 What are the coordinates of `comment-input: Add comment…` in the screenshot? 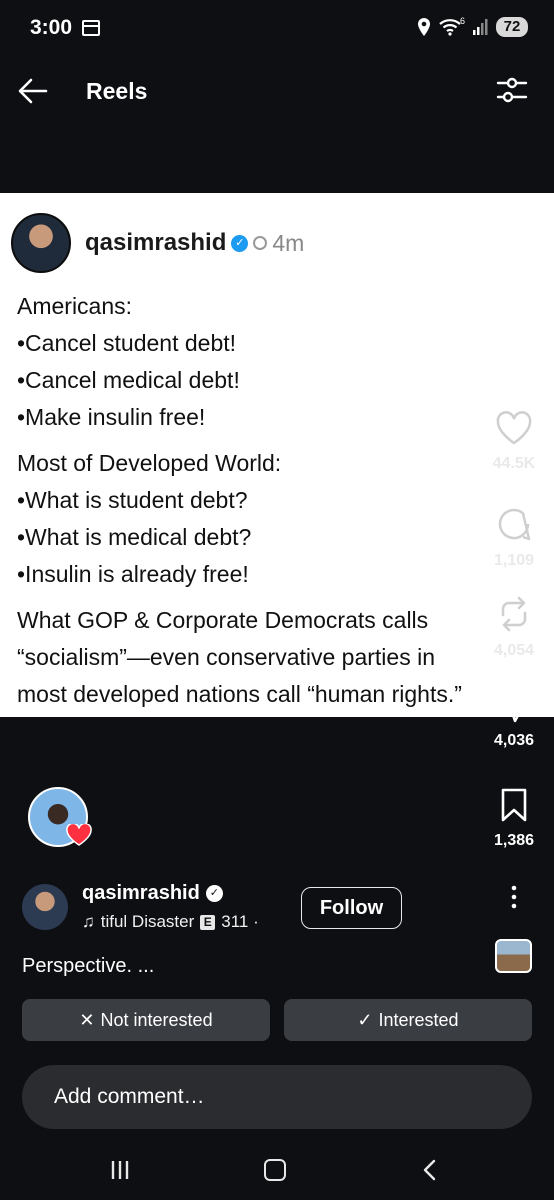 It's located at (274, 1097).